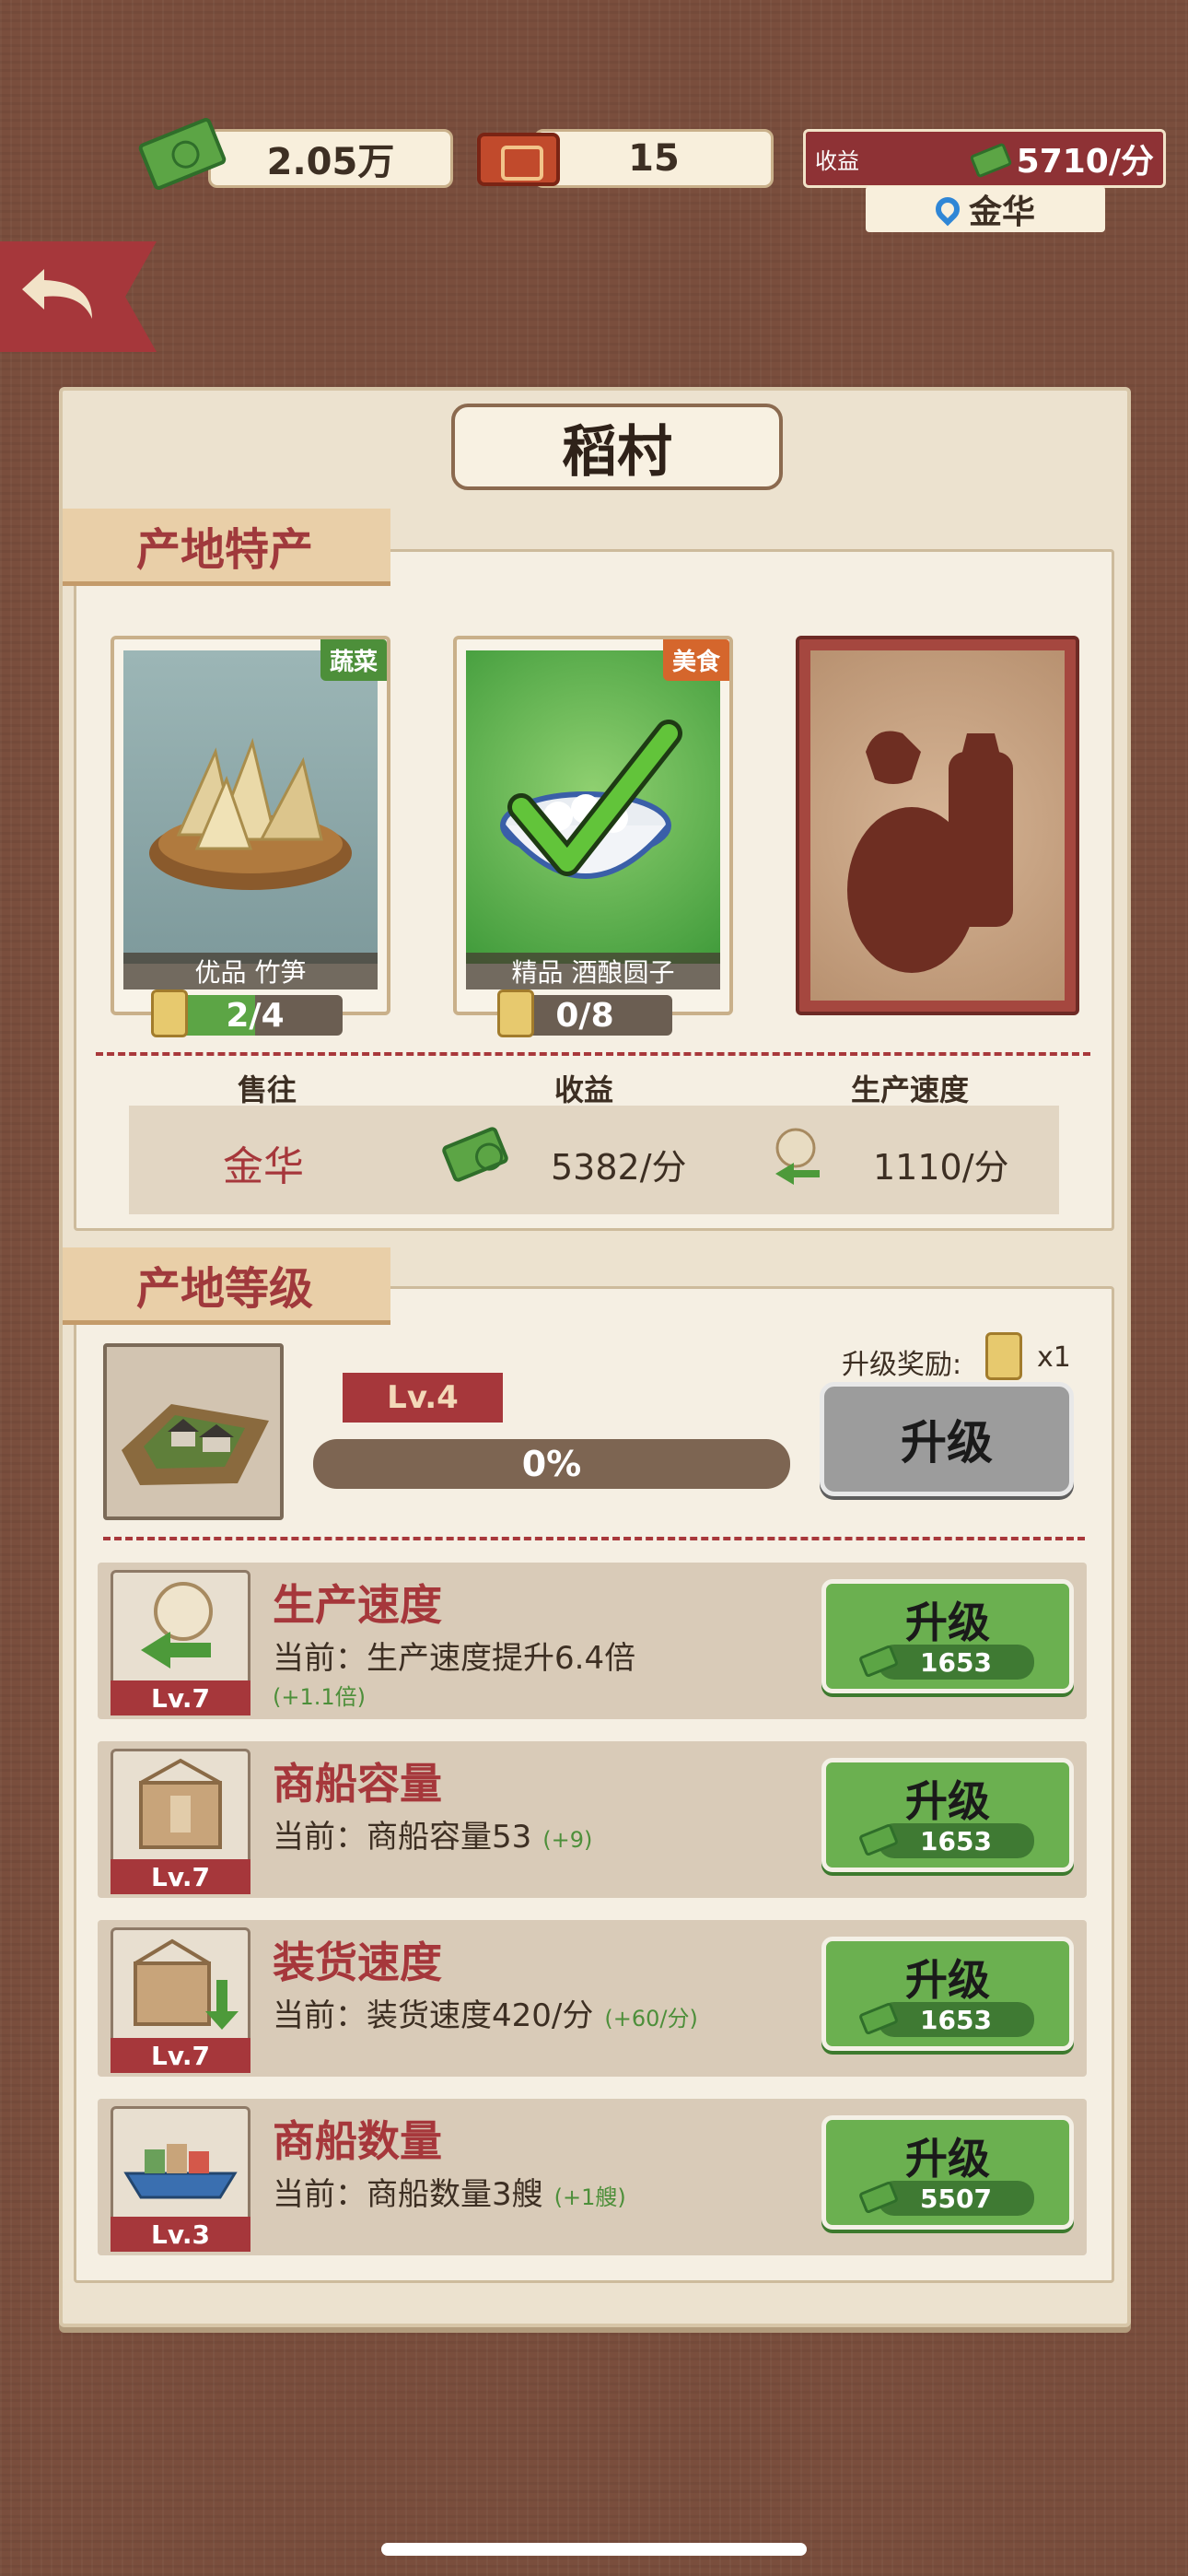 The height and width of the screenshot is (2576, 1188). I want to click on speed-stat-value: 1110/分, so click(941, 1167).